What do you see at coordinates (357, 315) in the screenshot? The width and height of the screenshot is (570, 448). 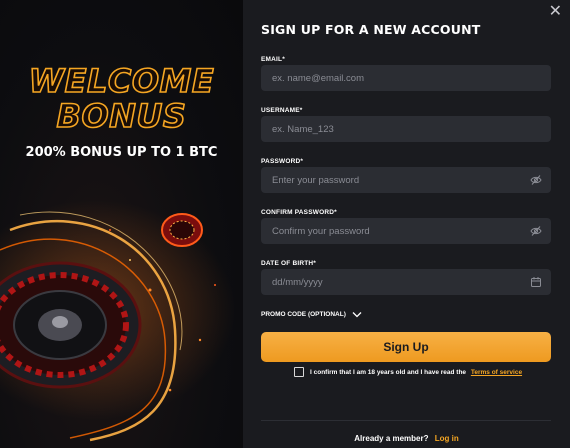 I see `chevron-down-icon` at bounding box center [357, 315].